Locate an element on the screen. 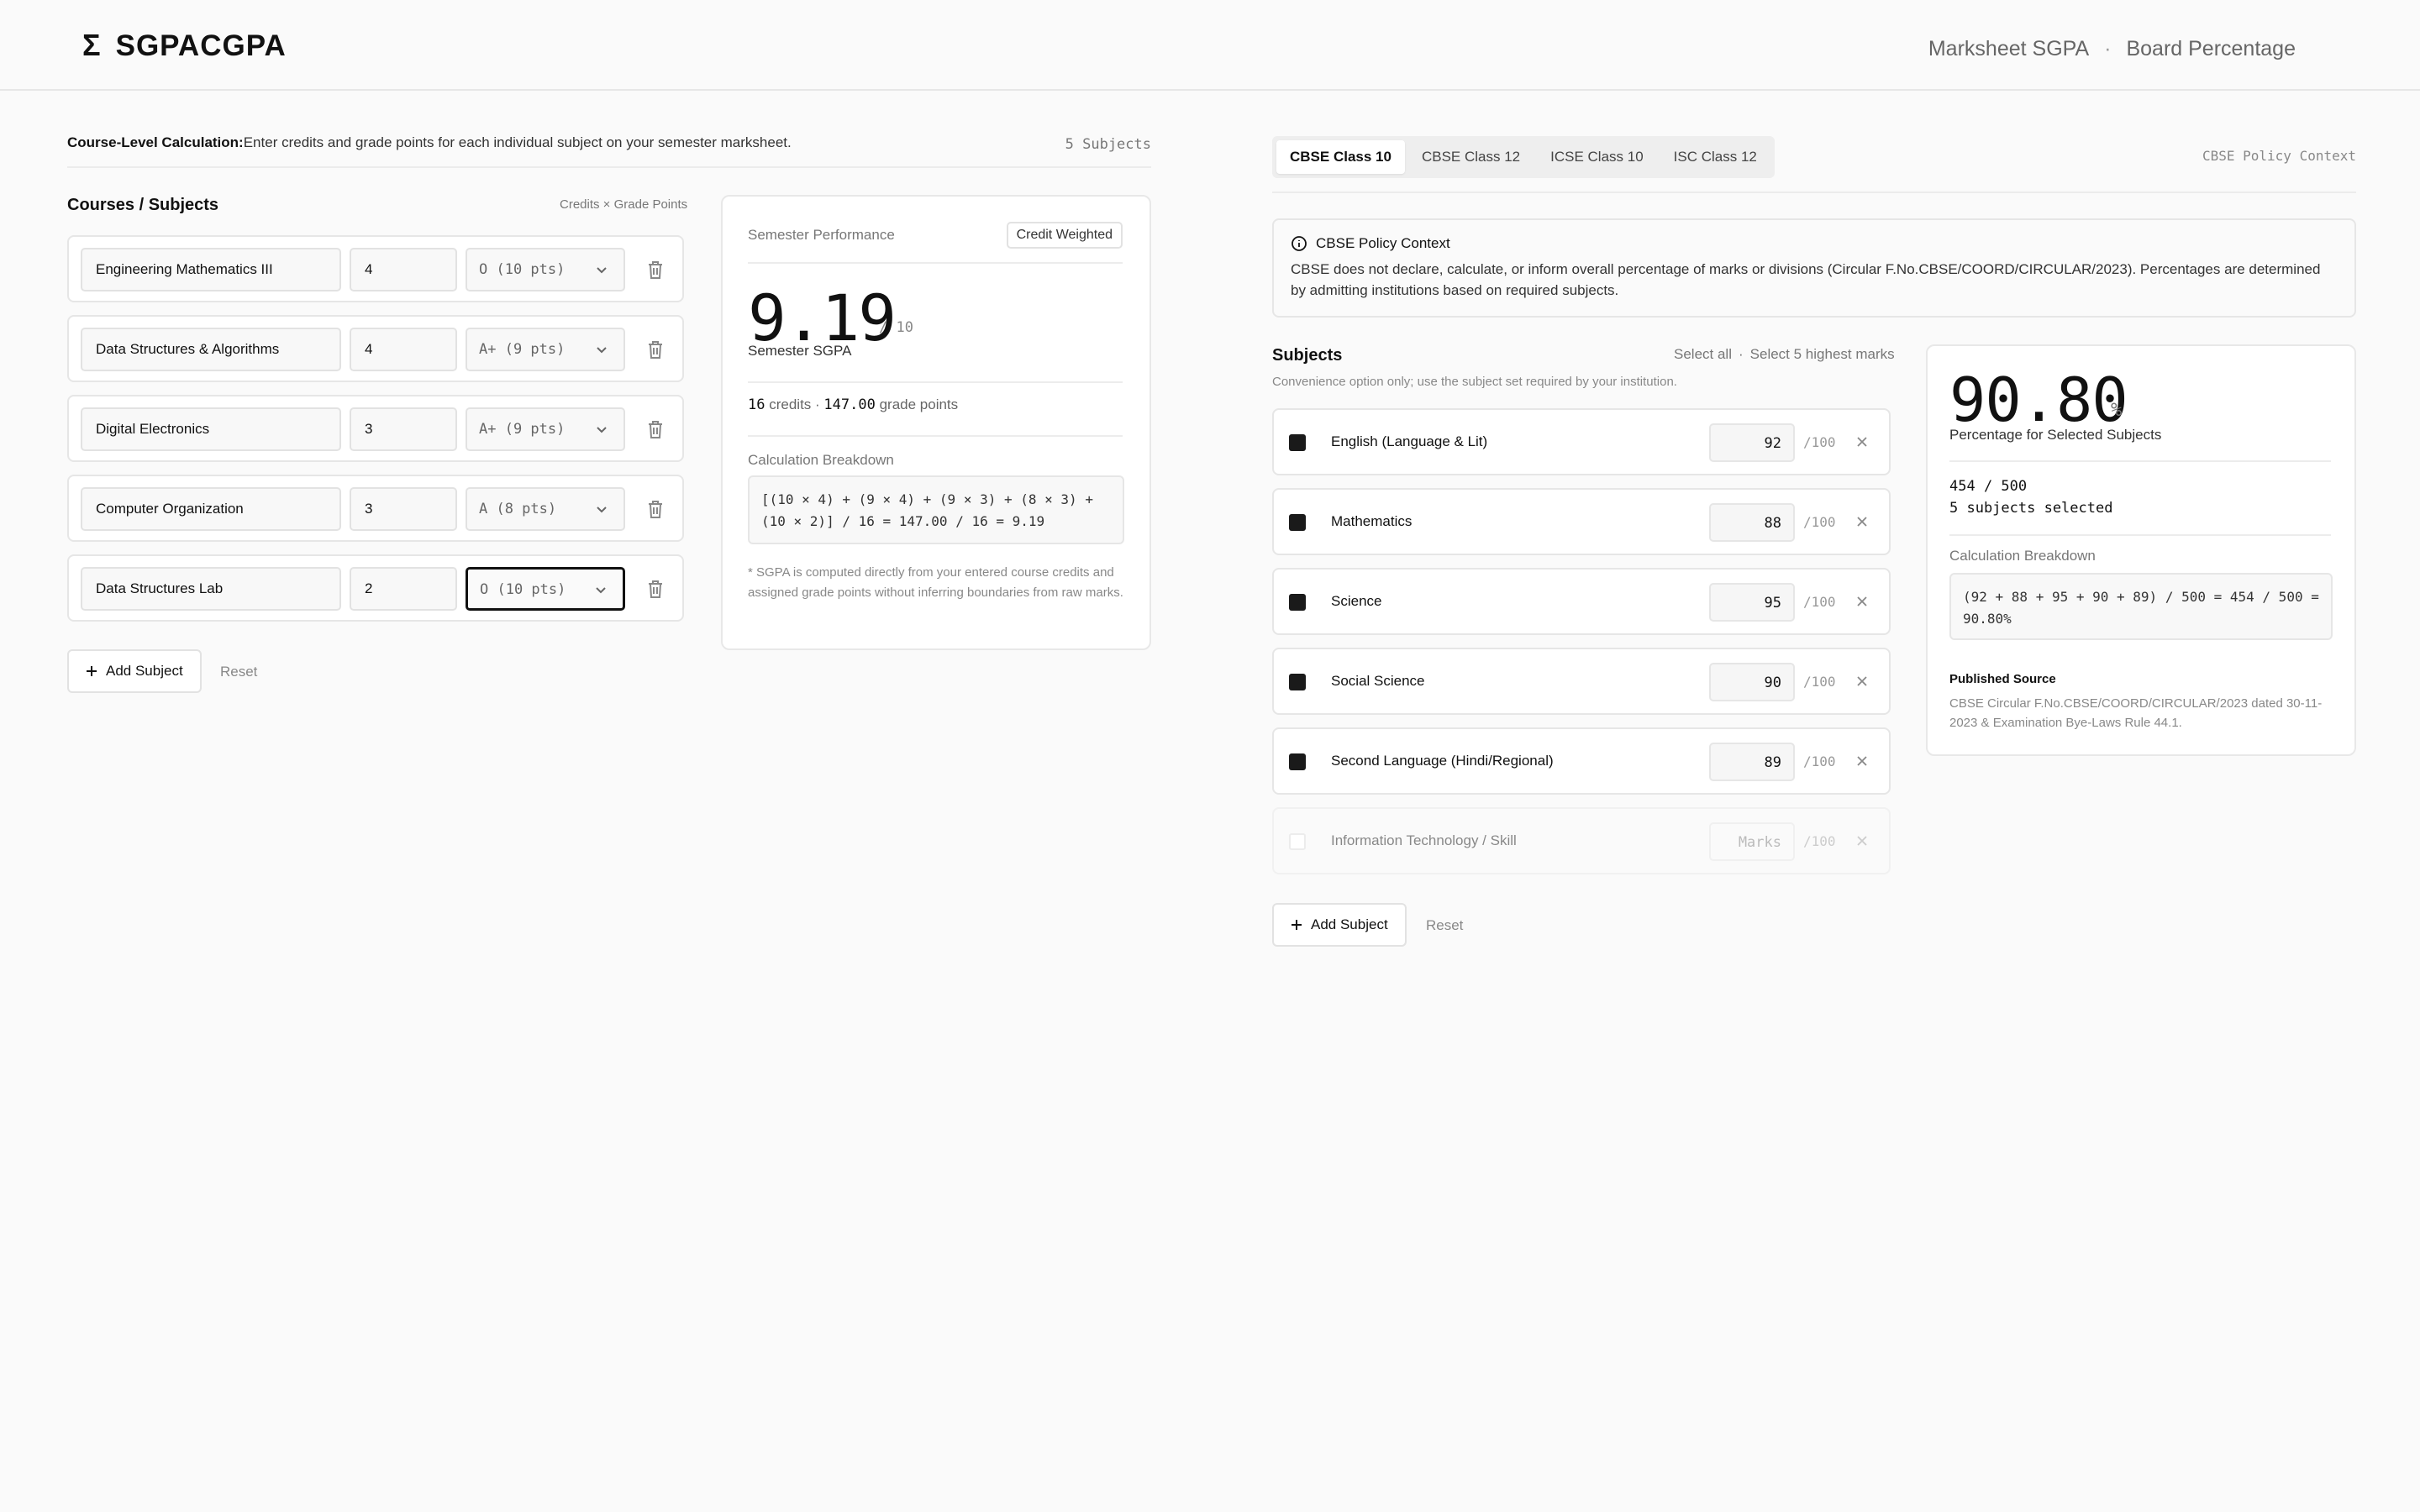 This screenshot has height=1512, width=2420. add-subject-button: Add Subject is located at coordinates (134, 671).